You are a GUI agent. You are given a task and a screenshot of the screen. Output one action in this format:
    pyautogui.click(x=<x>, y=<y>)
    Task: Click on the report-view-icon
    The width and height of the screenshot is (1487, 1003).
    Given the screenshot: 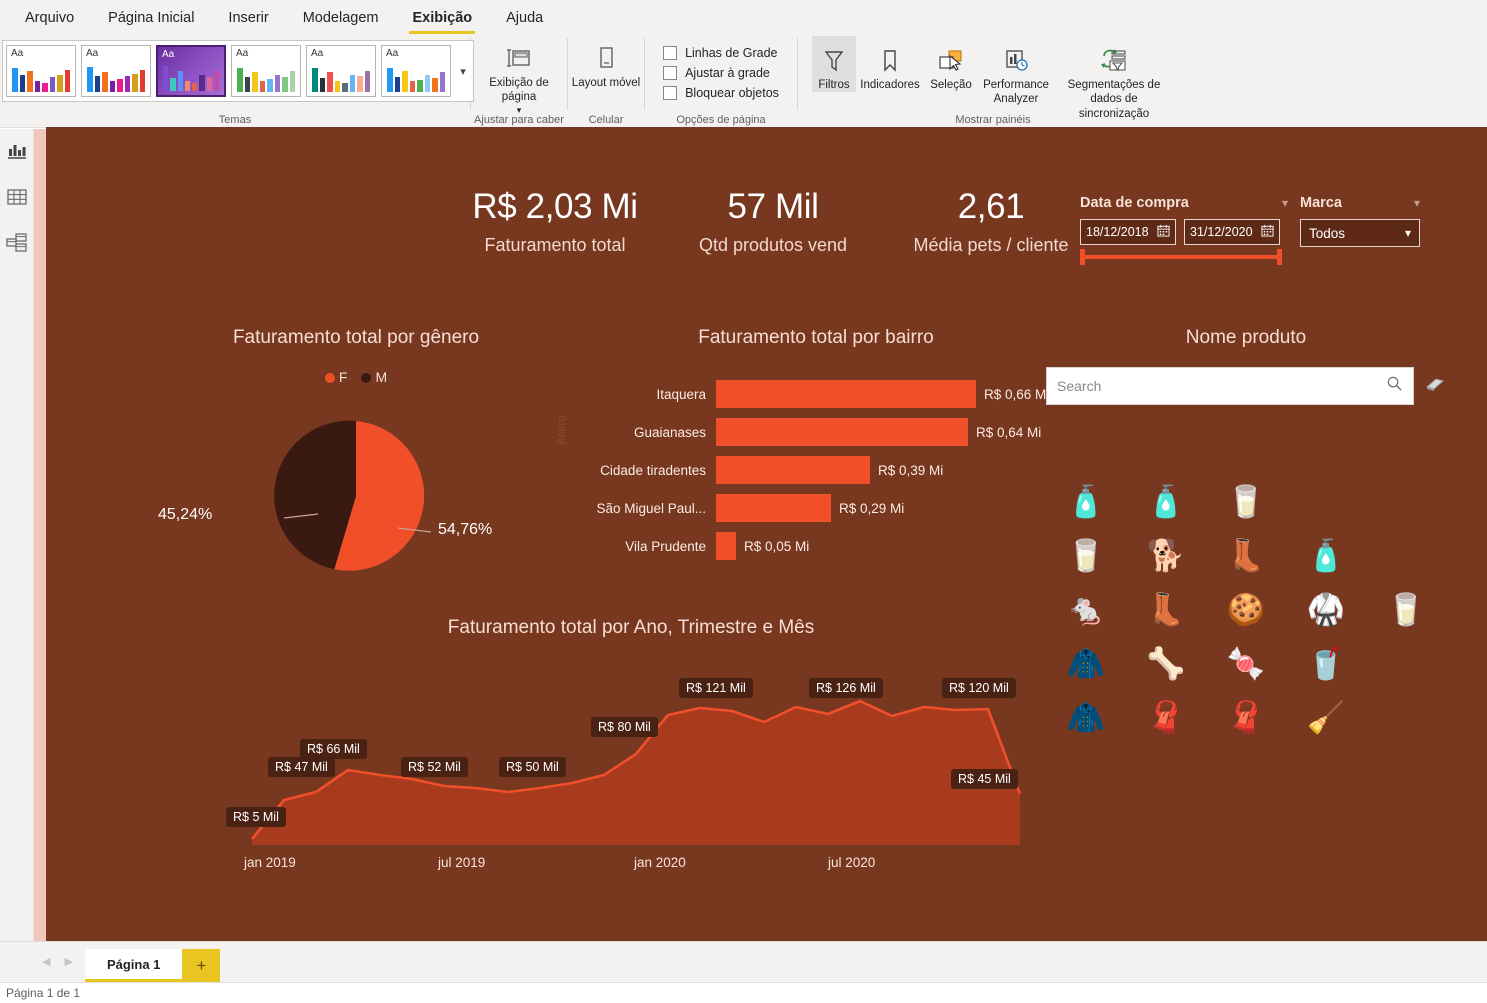 What is the action you would take?
    pyautogui.click(x=17, y=151)
    